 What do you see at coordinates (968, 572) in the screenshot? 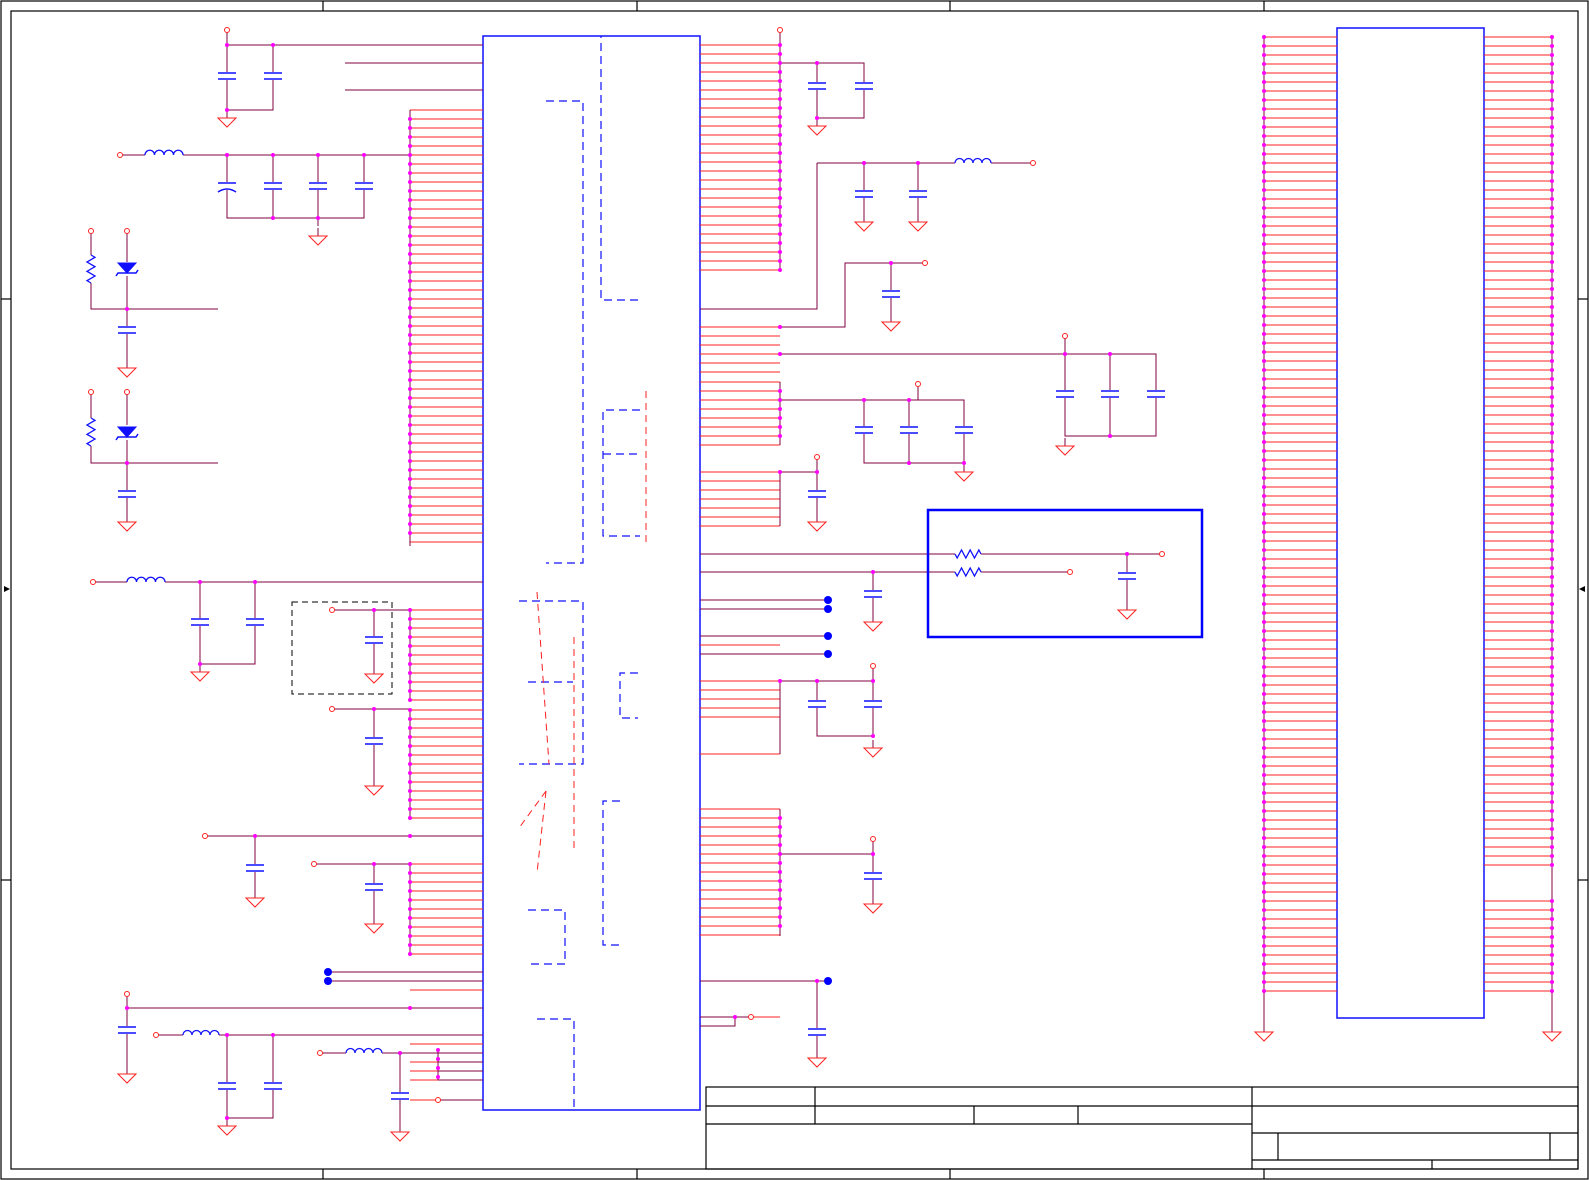
I see `resistor` at bounding box center [968, 572].